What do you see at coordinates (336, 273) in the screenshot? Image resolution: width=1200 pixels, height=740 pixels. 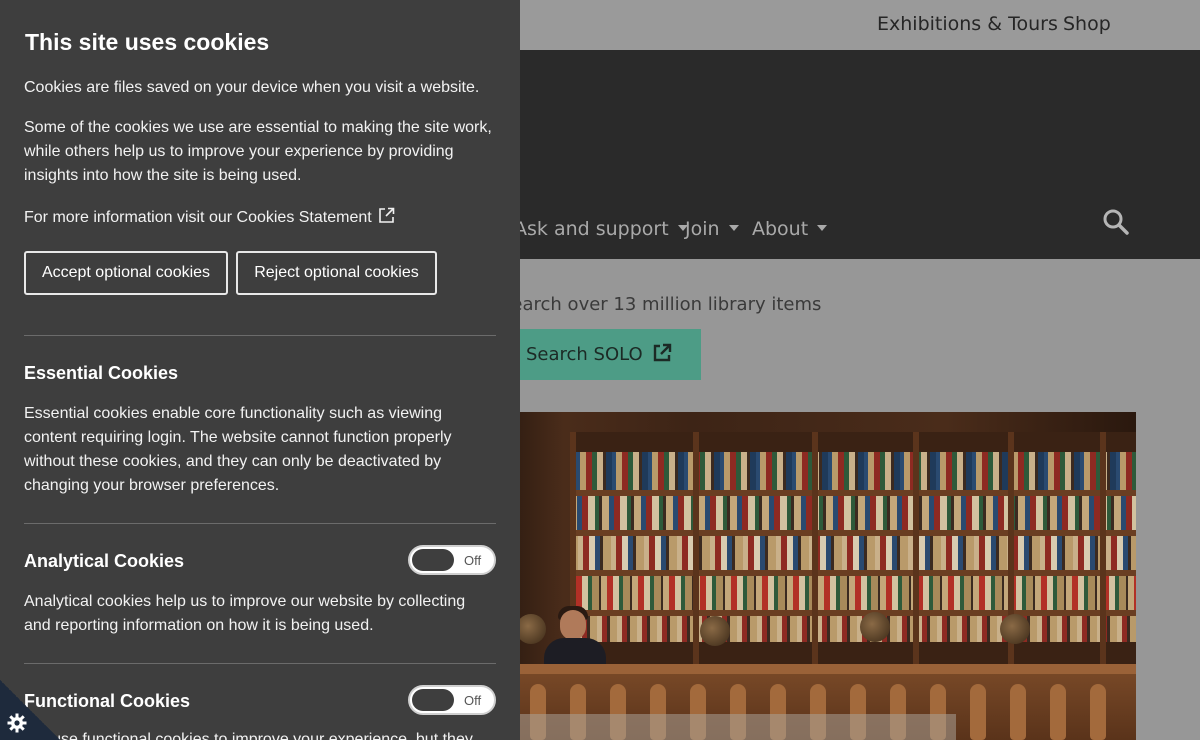 I see `reject-optional-cookies-button: Reject optional cookies` at bounding box center [336, 273].